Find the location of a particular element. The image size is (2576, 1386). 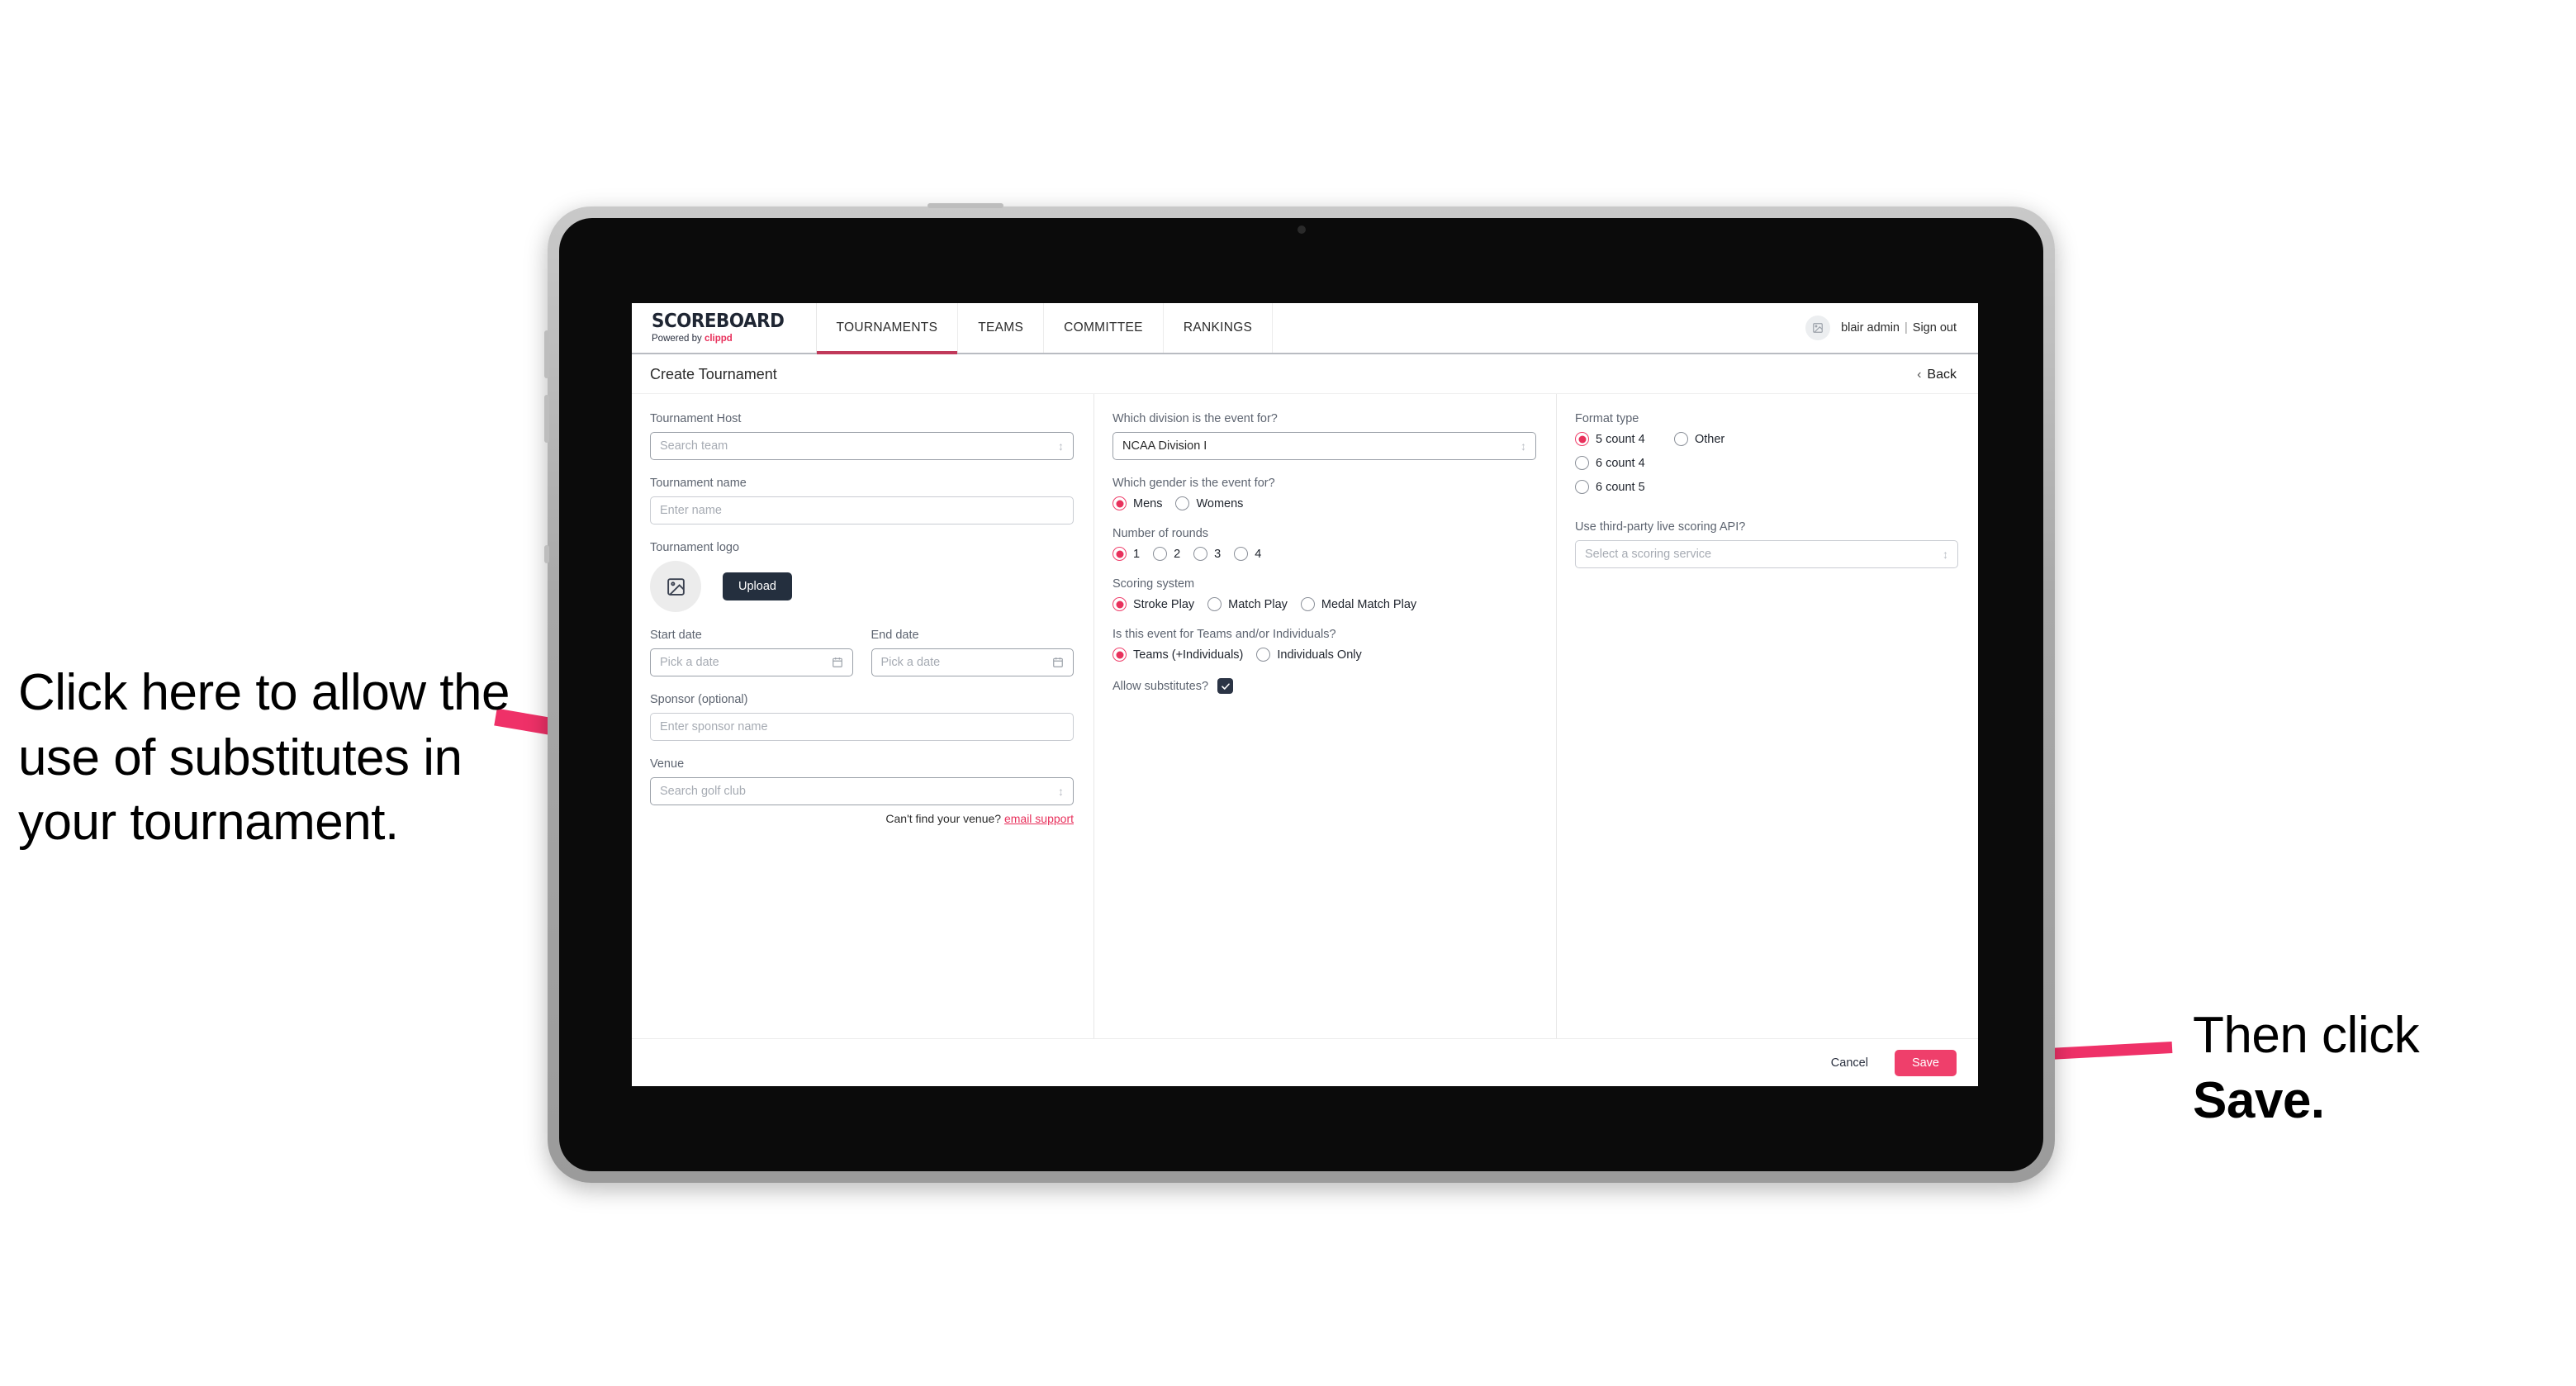

format-option-6-count-4: 6 count 4 is located at coordinates (1624, 463).